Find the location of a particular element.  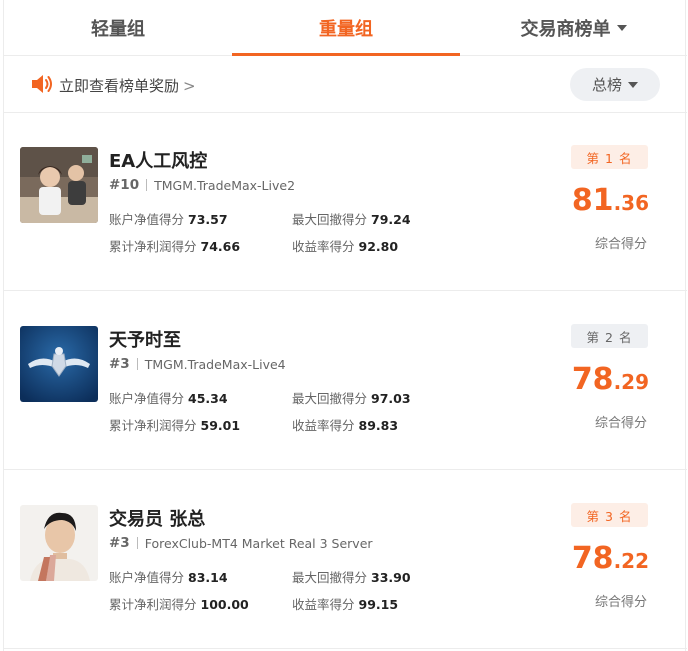

account-meta: #3 TMGM.TradeMax-Live4 is located at coordinates (197, 364).